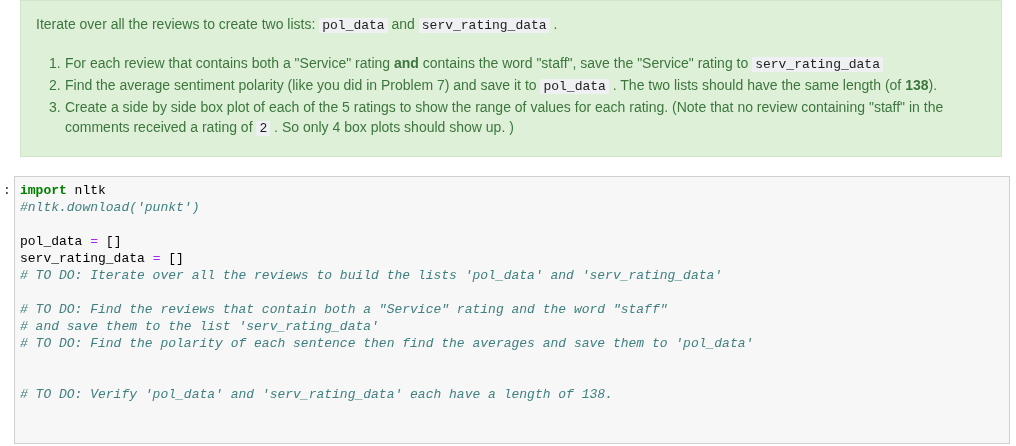 The image size is (1016, 446). What do you see at coordinates (7, 190) in the screenshot?
I see `cell-prompt: :` at bounding box center [7, 190].